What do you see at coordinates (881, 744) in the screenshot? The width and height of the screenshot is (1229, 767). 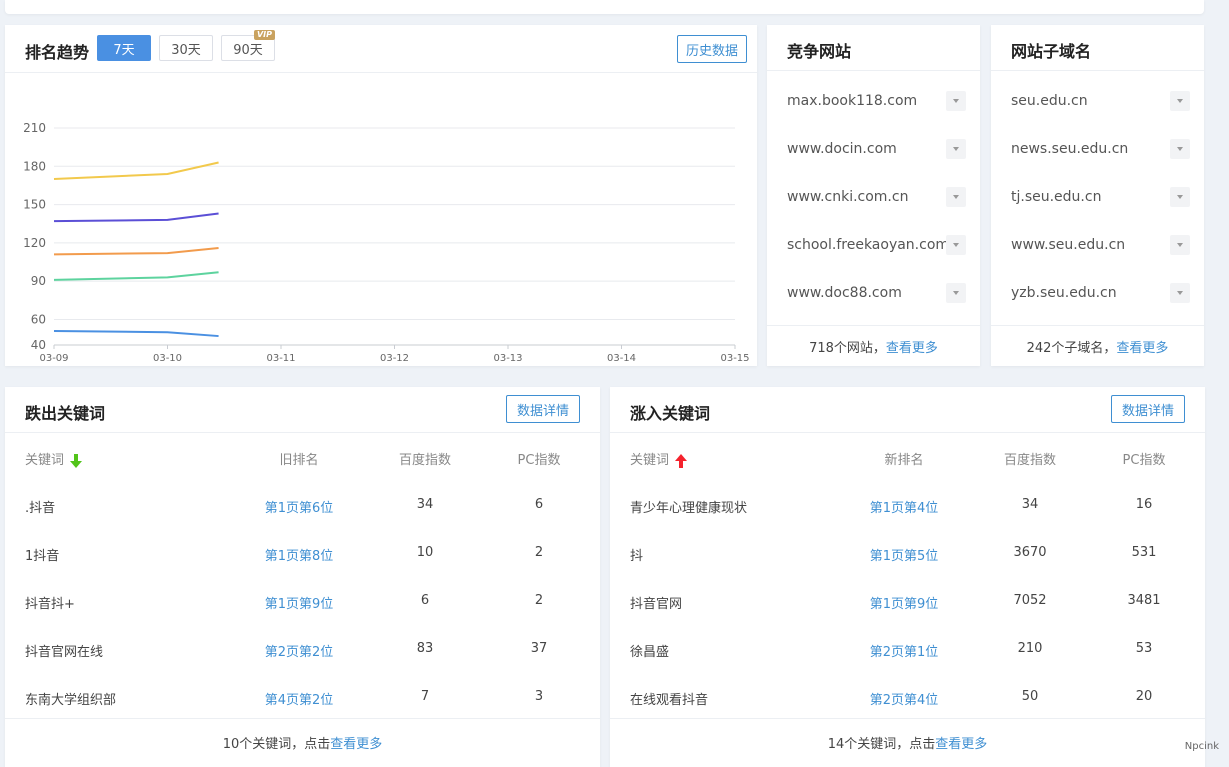 I see `rising-count: 14个关键词，点击` at bounding box center [881, 744].